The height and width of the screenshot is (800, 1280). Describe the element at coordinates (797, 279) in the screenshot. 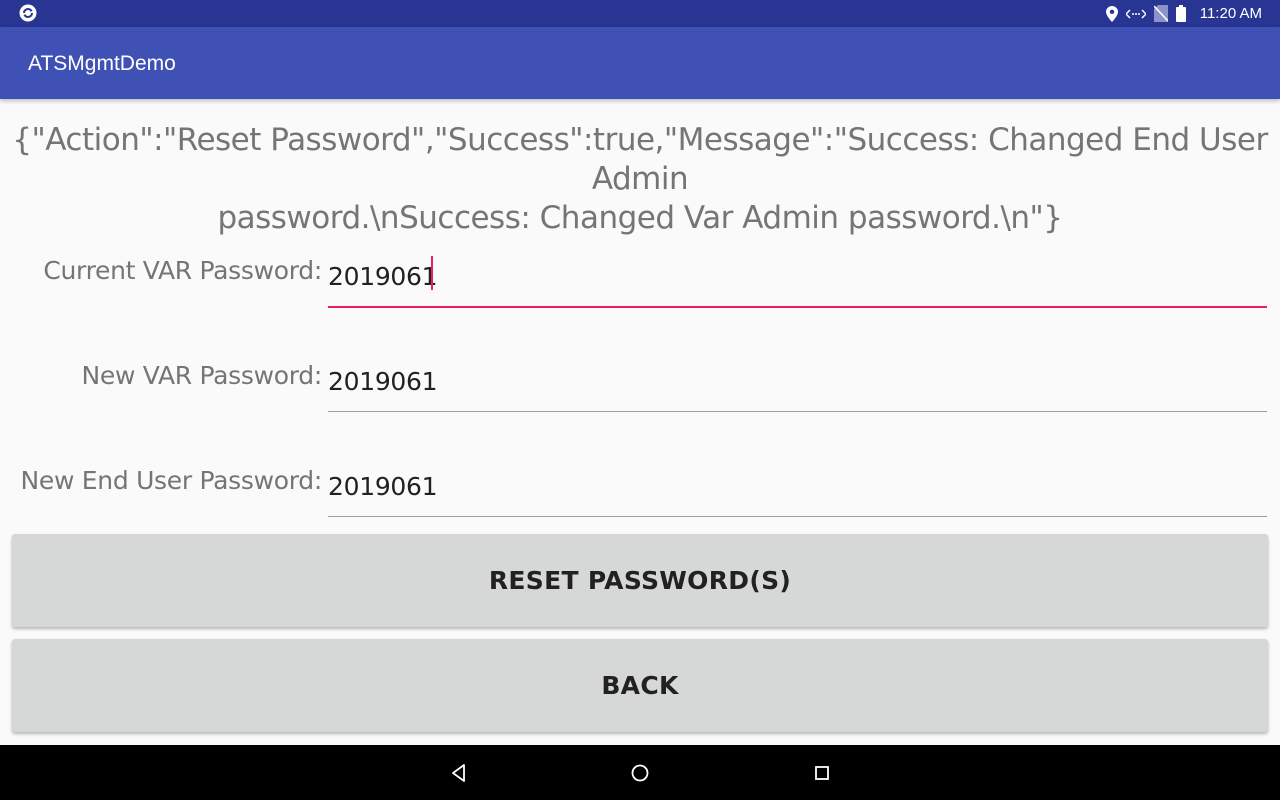

I see `current-var-password-input` at that location.